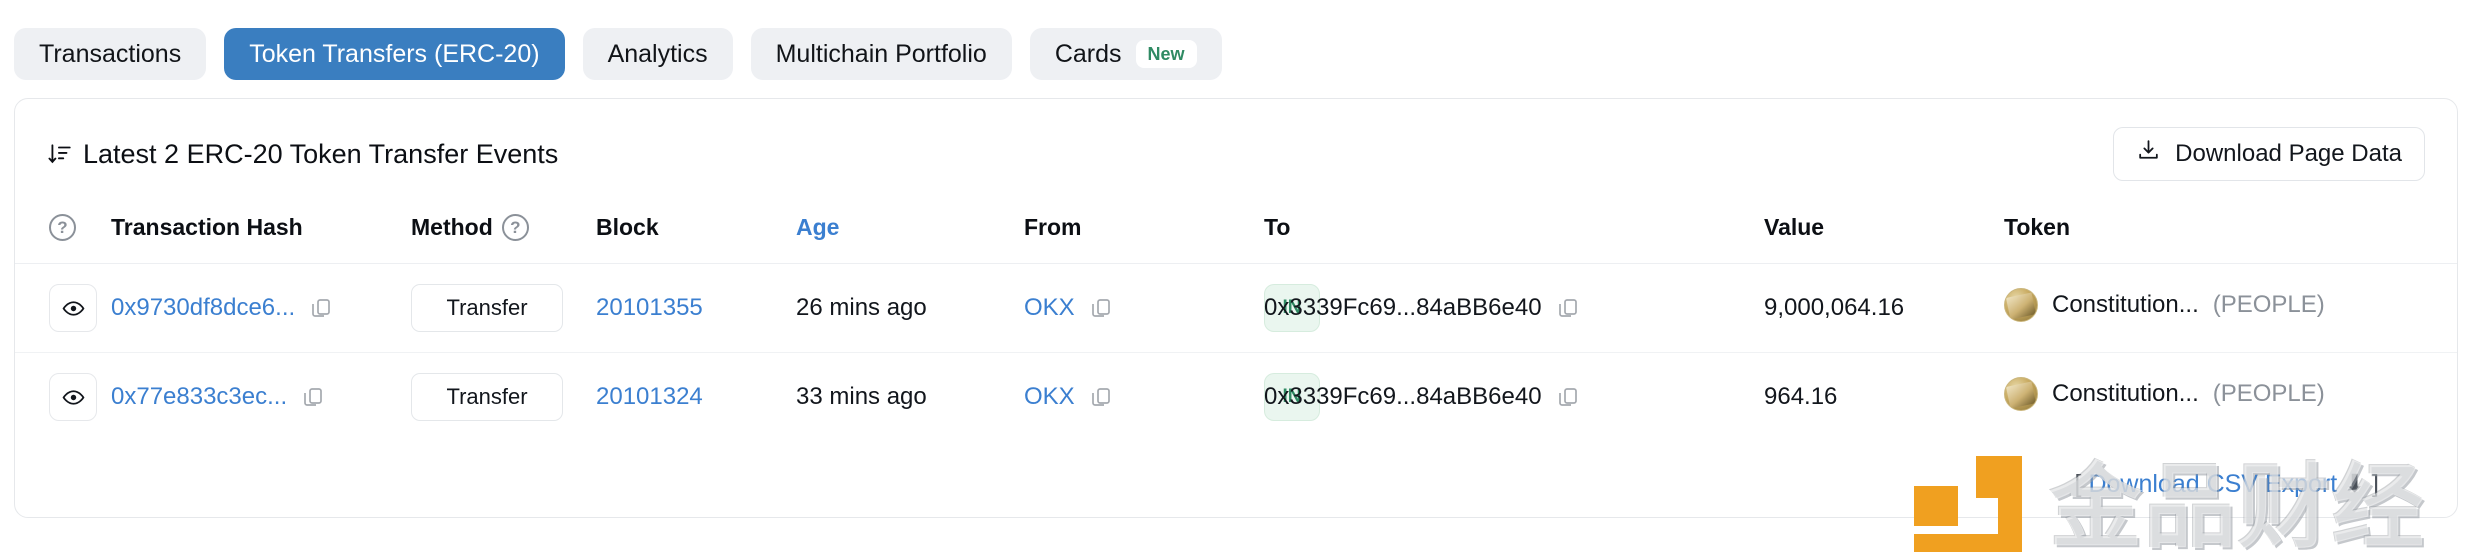 The width and height of the screenshot is (2472, 552). I want to click on block-link: 20101355, so click(649, 307).